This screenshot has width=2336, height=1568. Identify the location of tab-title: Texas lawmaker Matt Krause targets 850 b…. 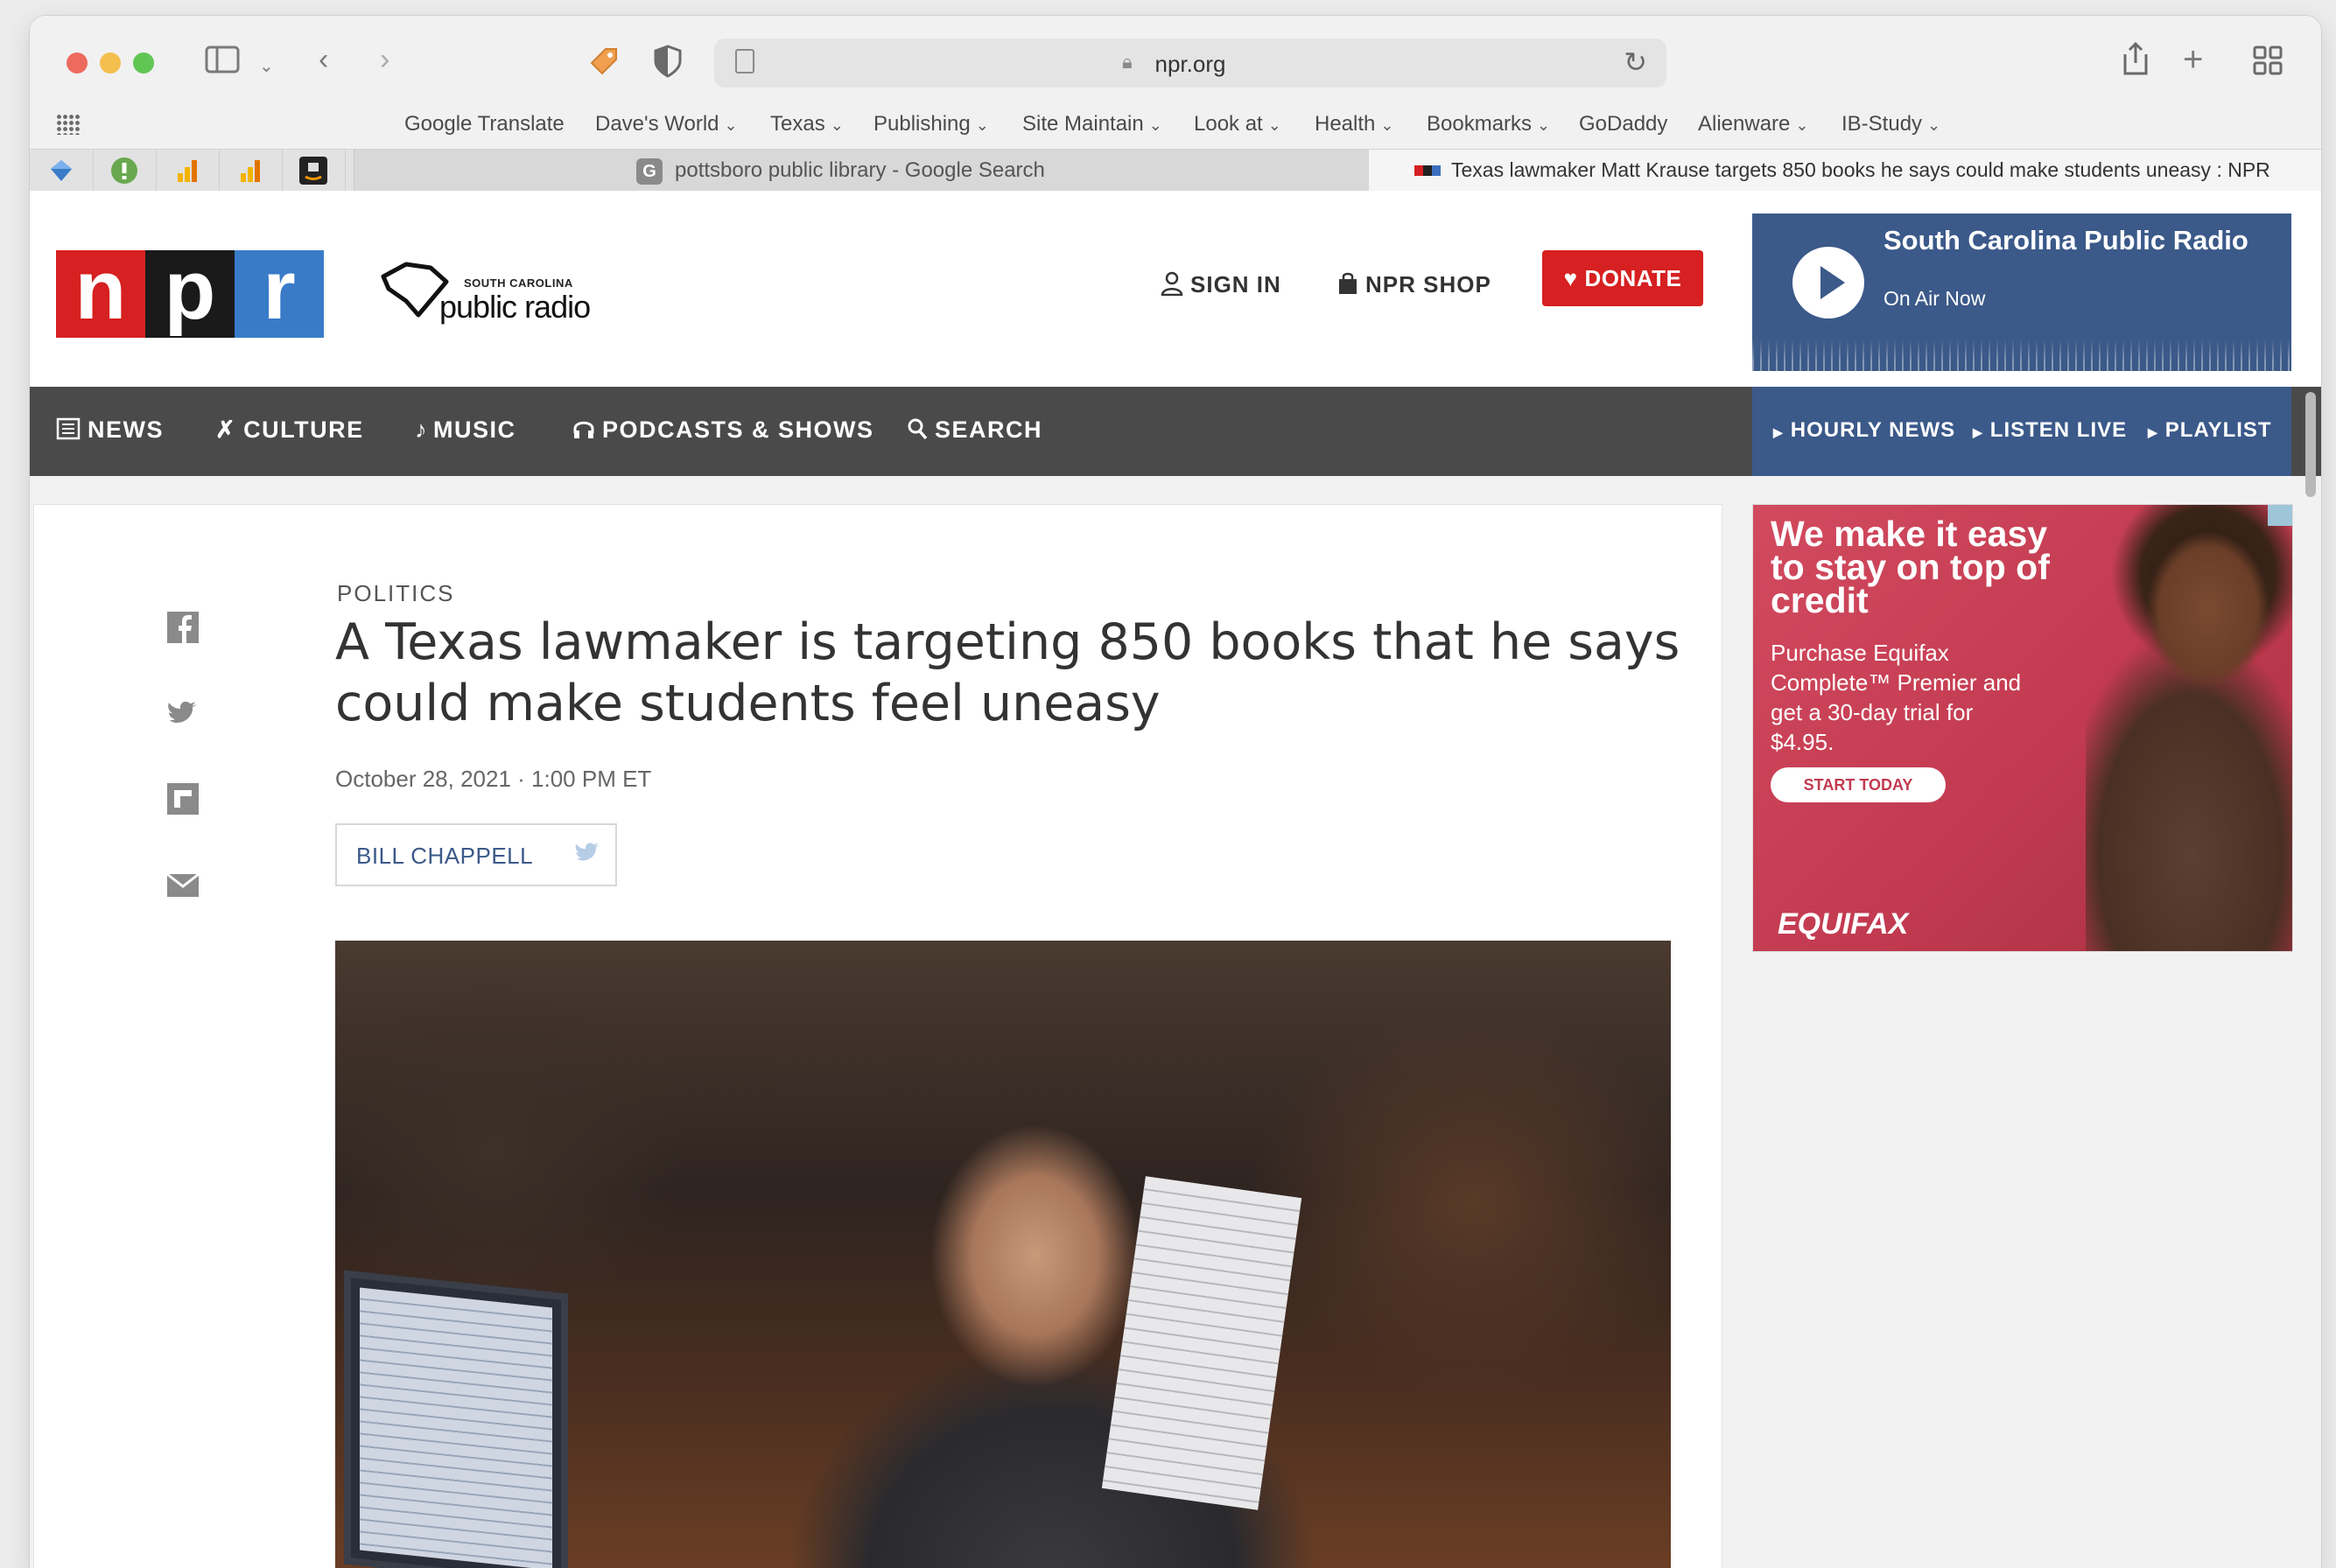
(1860, 169).